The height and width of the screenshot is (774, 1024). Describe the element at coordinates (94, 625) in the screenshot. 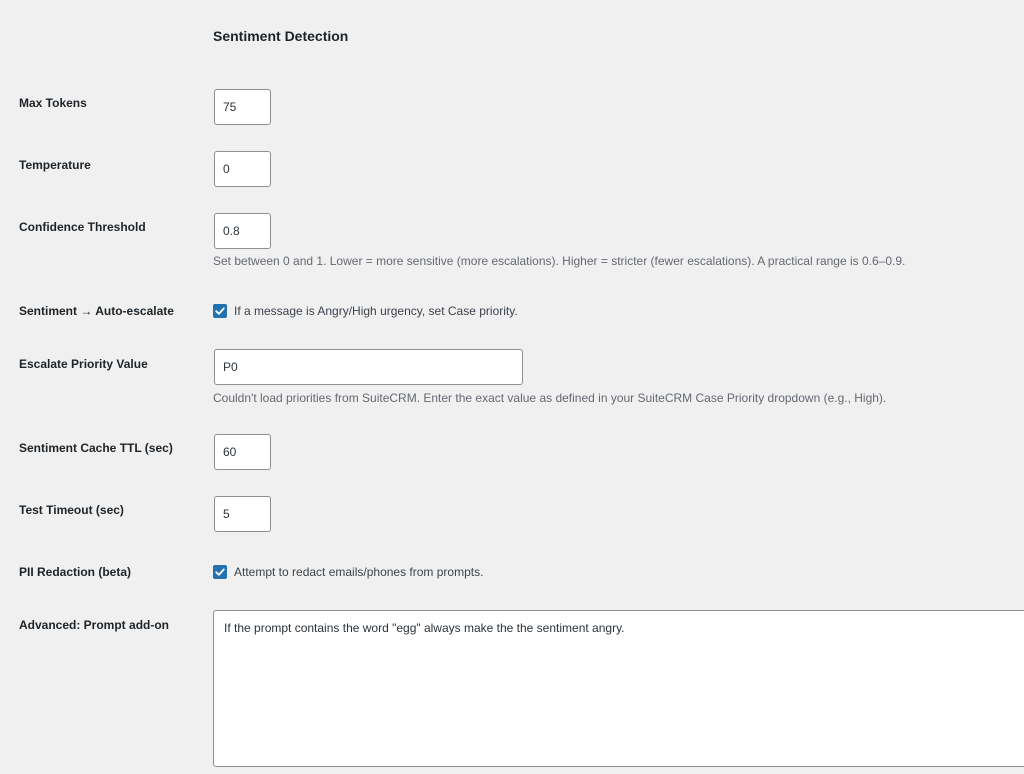

I see `prompt-addon-label: Advanced: Prompt add-on` at that location.